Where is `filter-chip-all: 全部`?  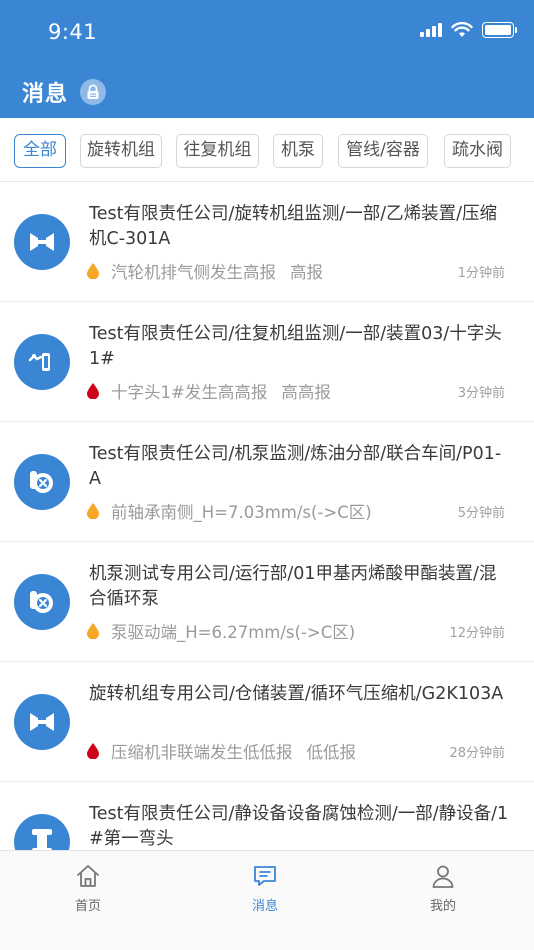
filter-chip-all: 全部 is located at coordinates (40, 151).